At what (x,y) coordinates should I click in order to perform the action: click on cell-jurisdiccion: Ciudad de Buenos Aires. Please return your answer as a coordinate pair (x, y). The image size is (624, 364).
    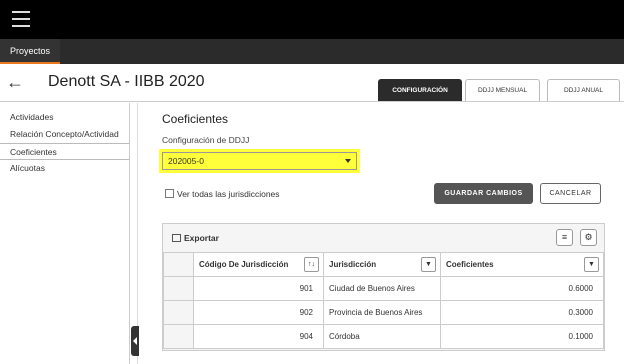
    Looking at the image, I should click on (382, 288).